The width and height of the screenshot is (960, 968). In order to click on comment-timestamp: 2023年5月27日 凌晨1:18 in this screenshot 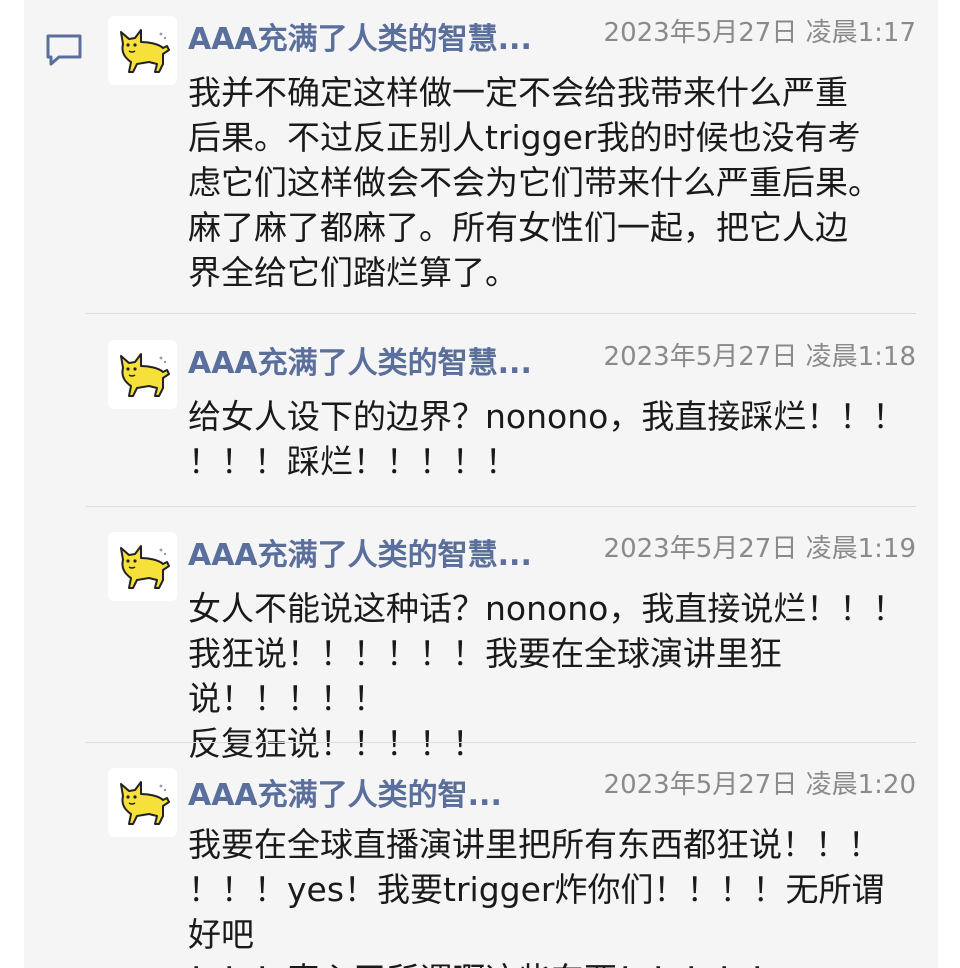, I will do `click(759, 357)`.